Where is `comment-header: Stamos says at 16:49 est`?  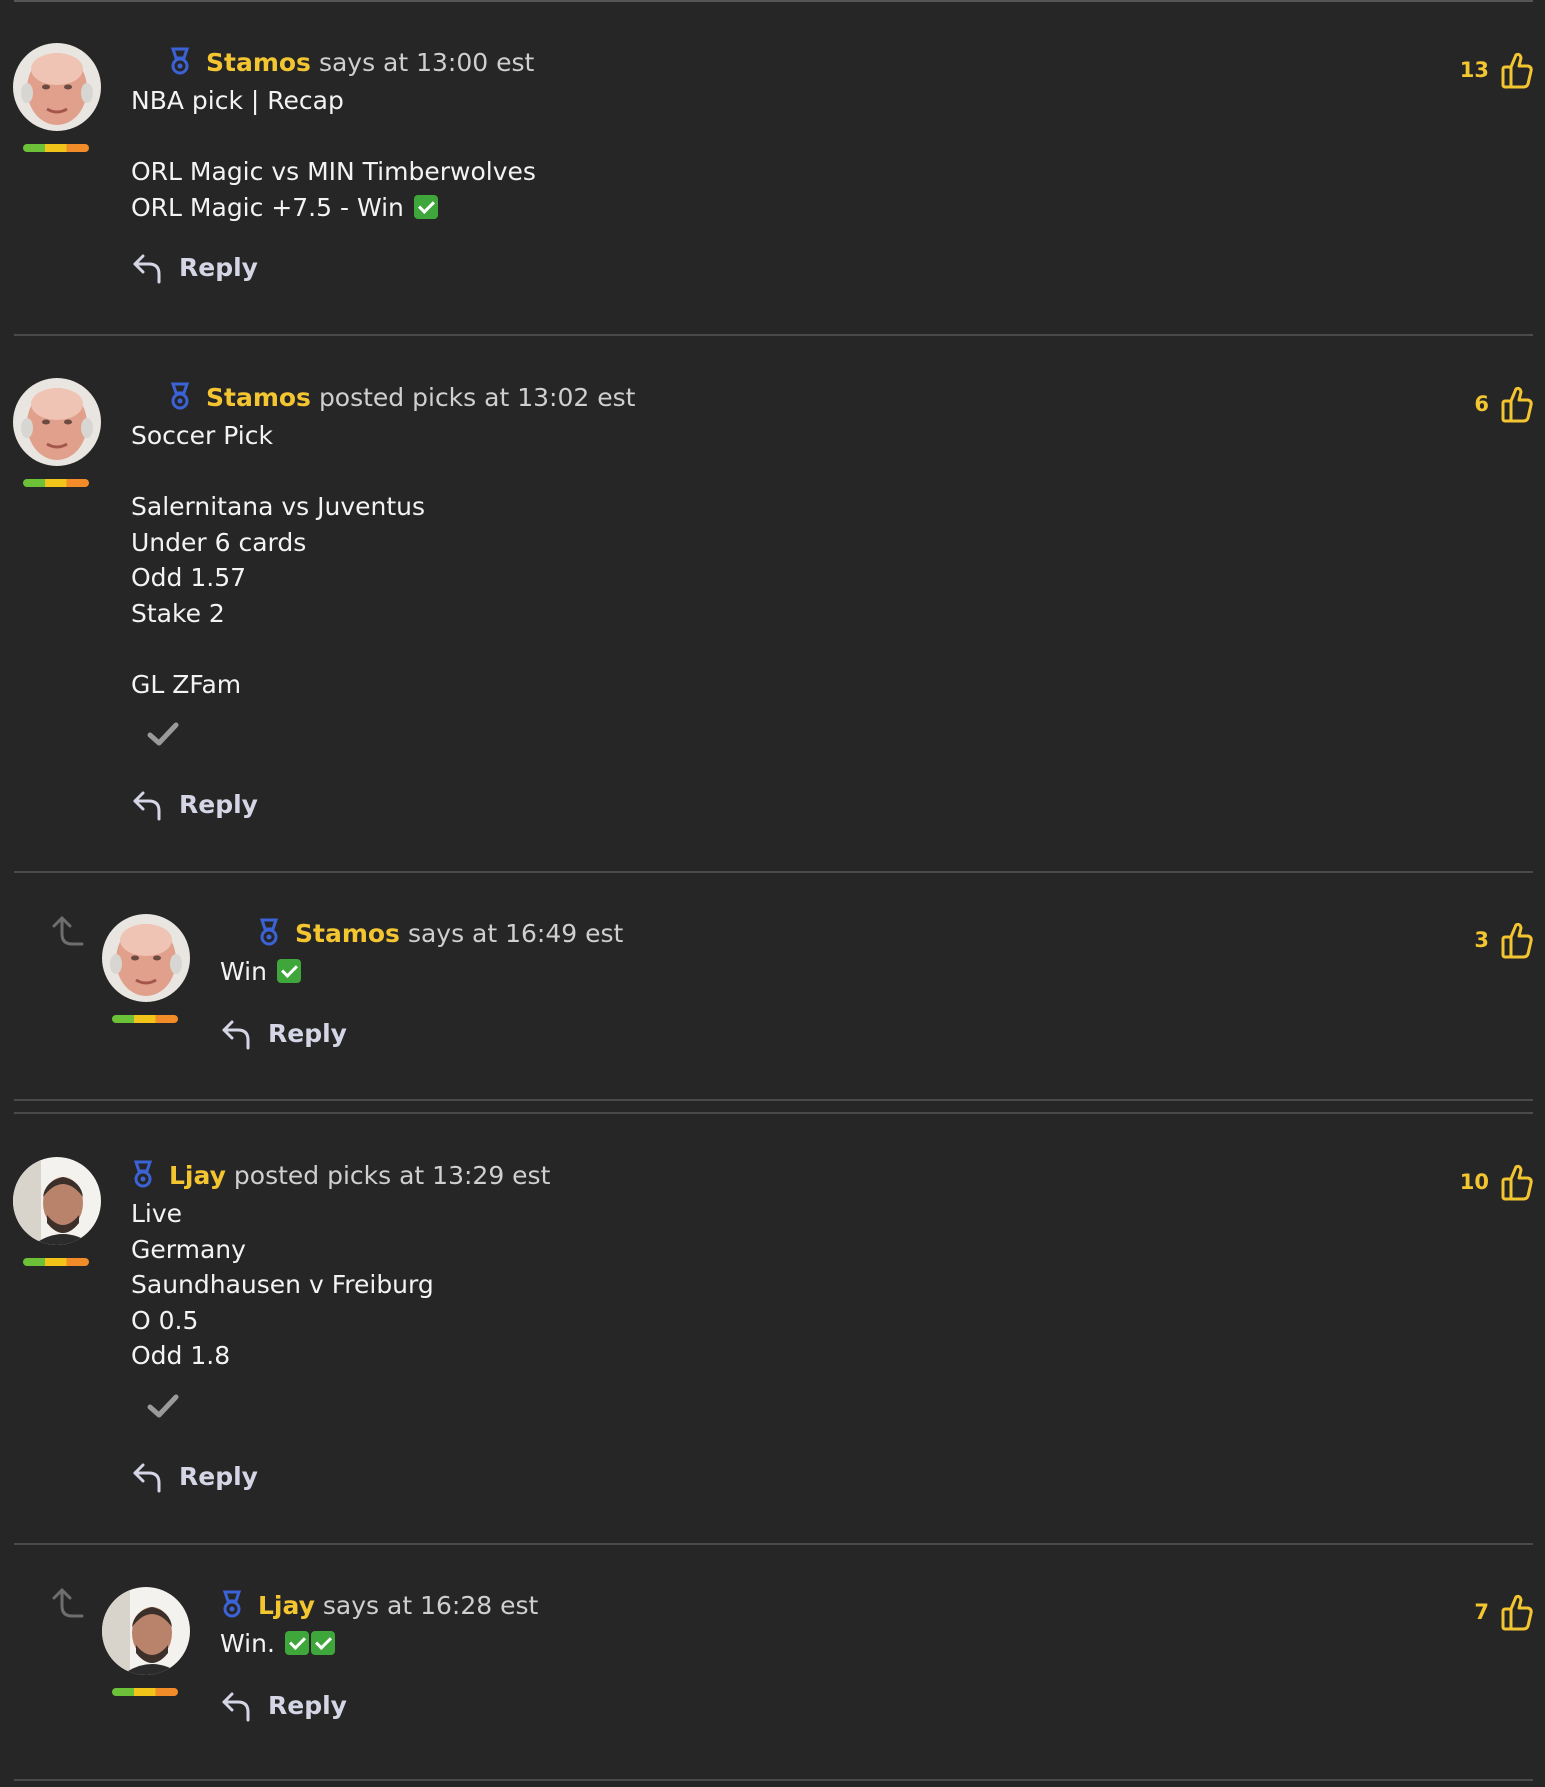 comment-header: Stamos says at 16:49 est is located at coordinates (440, 933).